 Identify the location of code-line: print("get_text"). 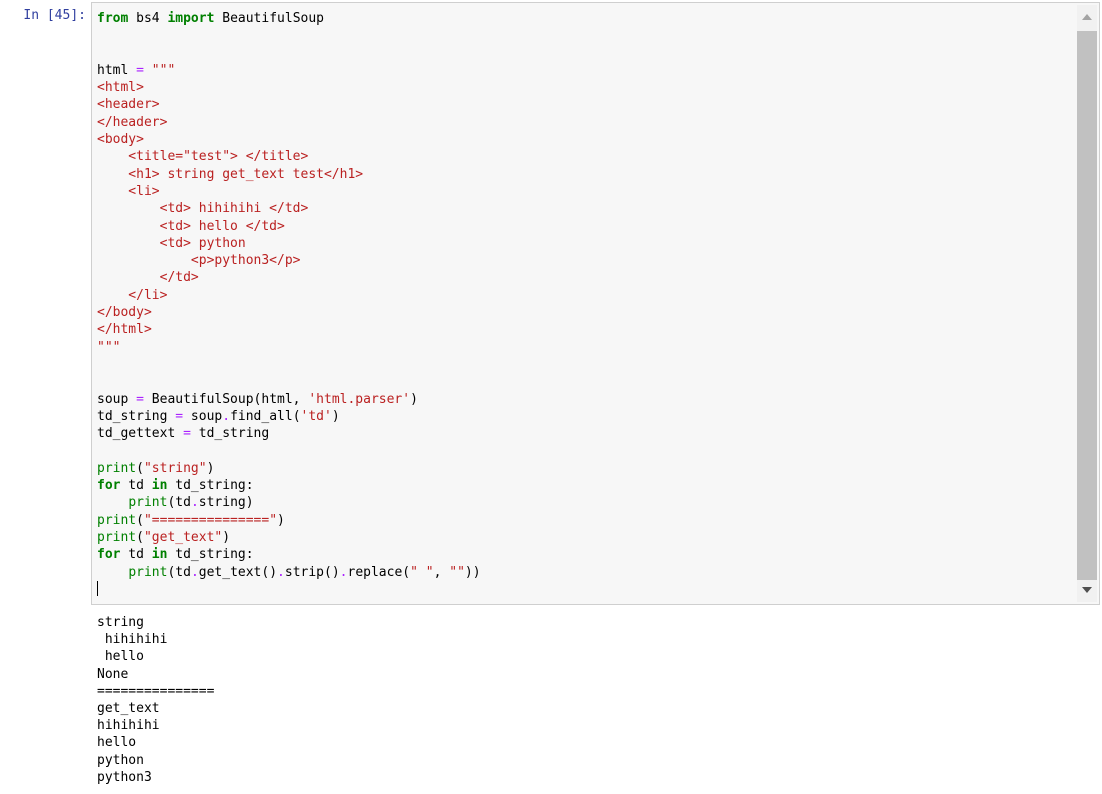
(289, 537).